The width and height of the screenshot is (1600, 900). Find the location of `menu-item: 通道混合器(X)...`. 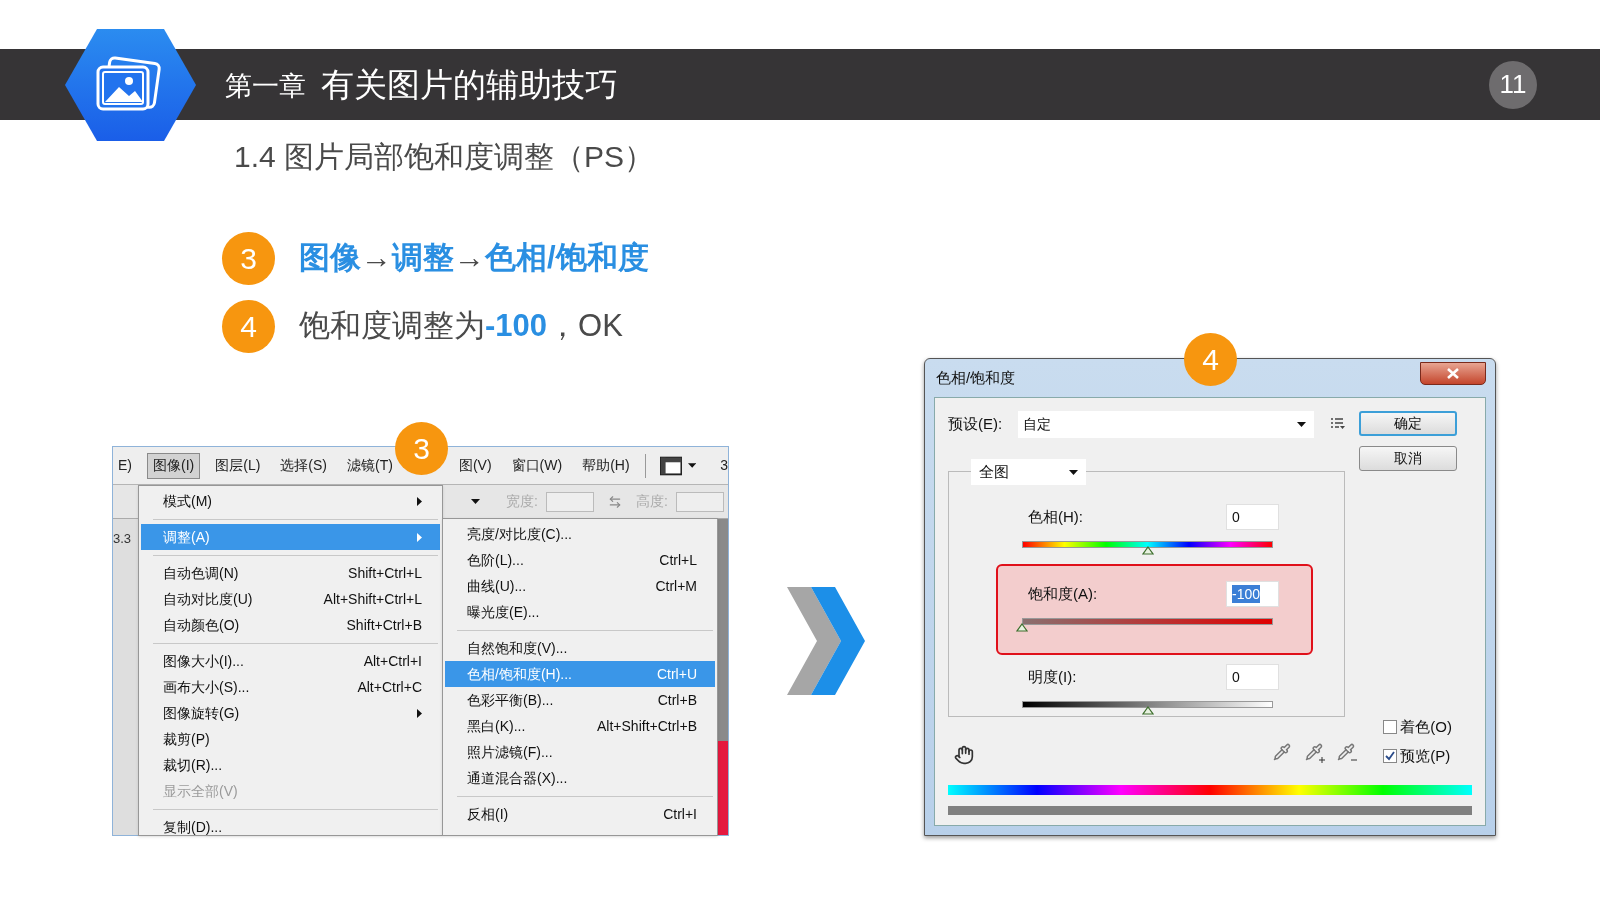

menu-item: 通道混合器(X)... is located at coordinates (580, 778).